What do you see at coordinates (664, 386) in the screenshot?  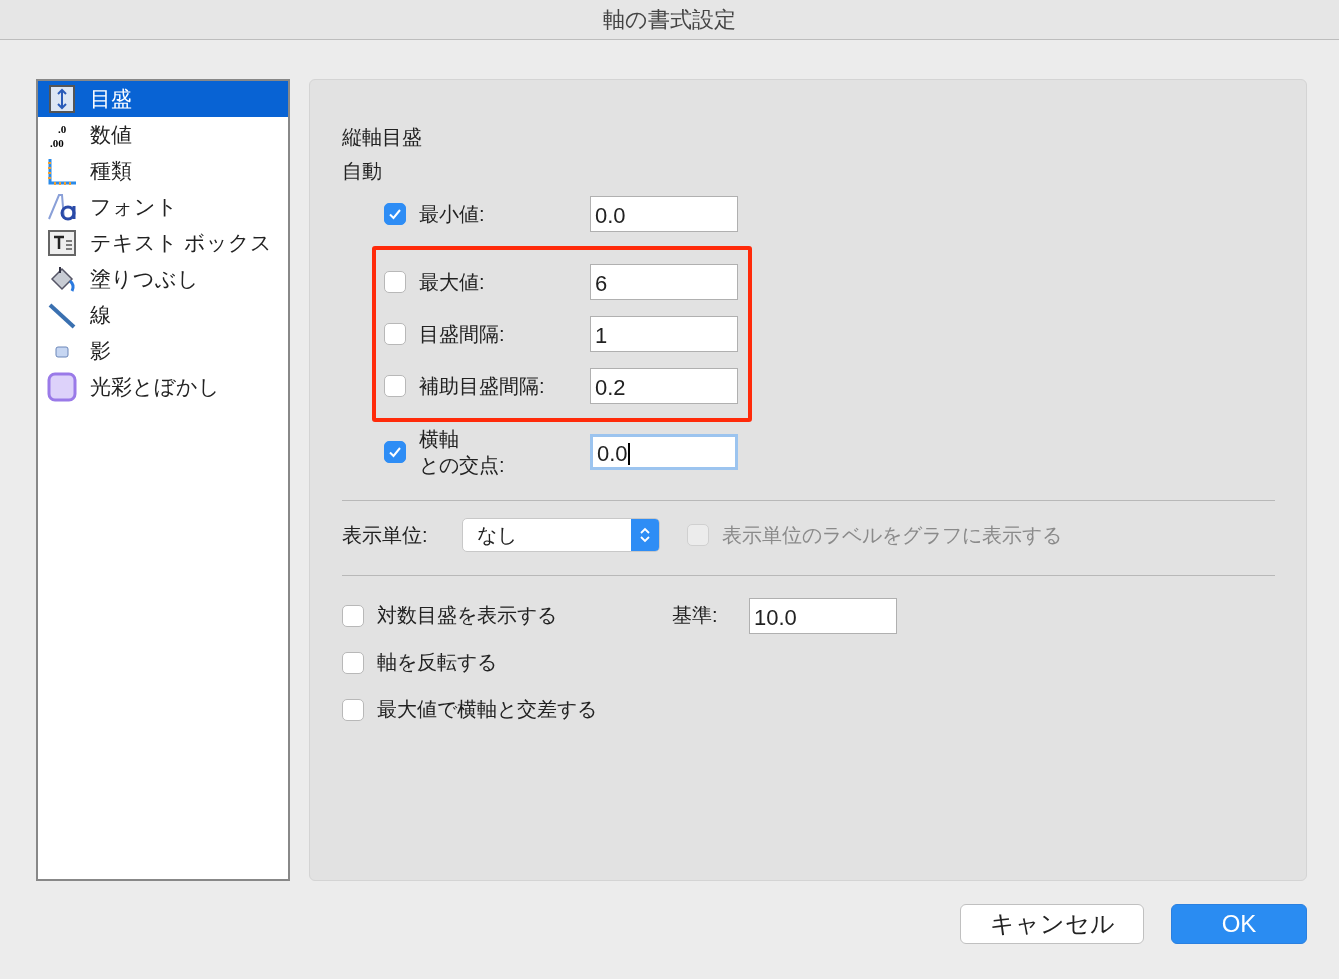 I see `input-field: 0.2` at bounding box center [664, 386].